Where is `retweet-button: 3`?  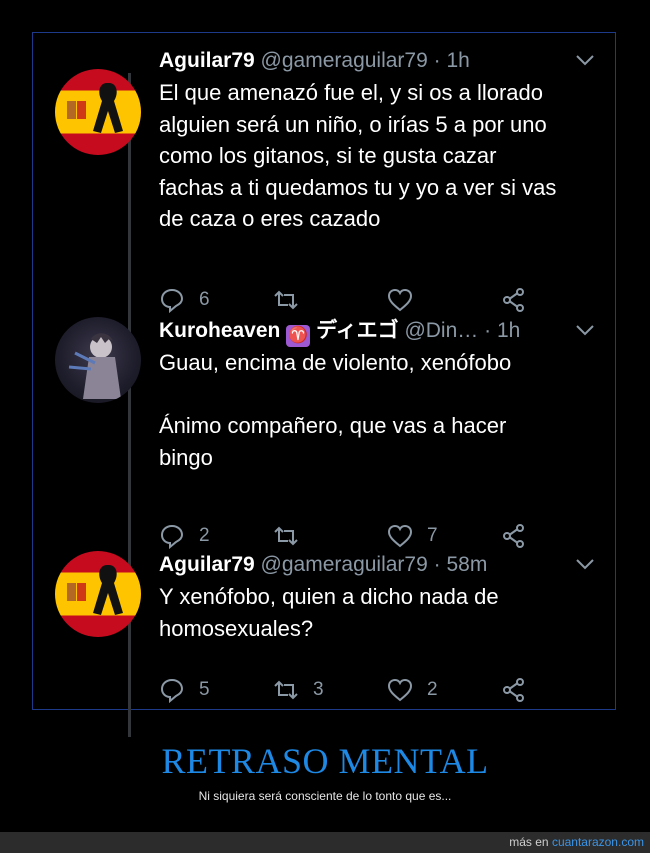
retweet-button: 3 is located at coordinates (298, 690).